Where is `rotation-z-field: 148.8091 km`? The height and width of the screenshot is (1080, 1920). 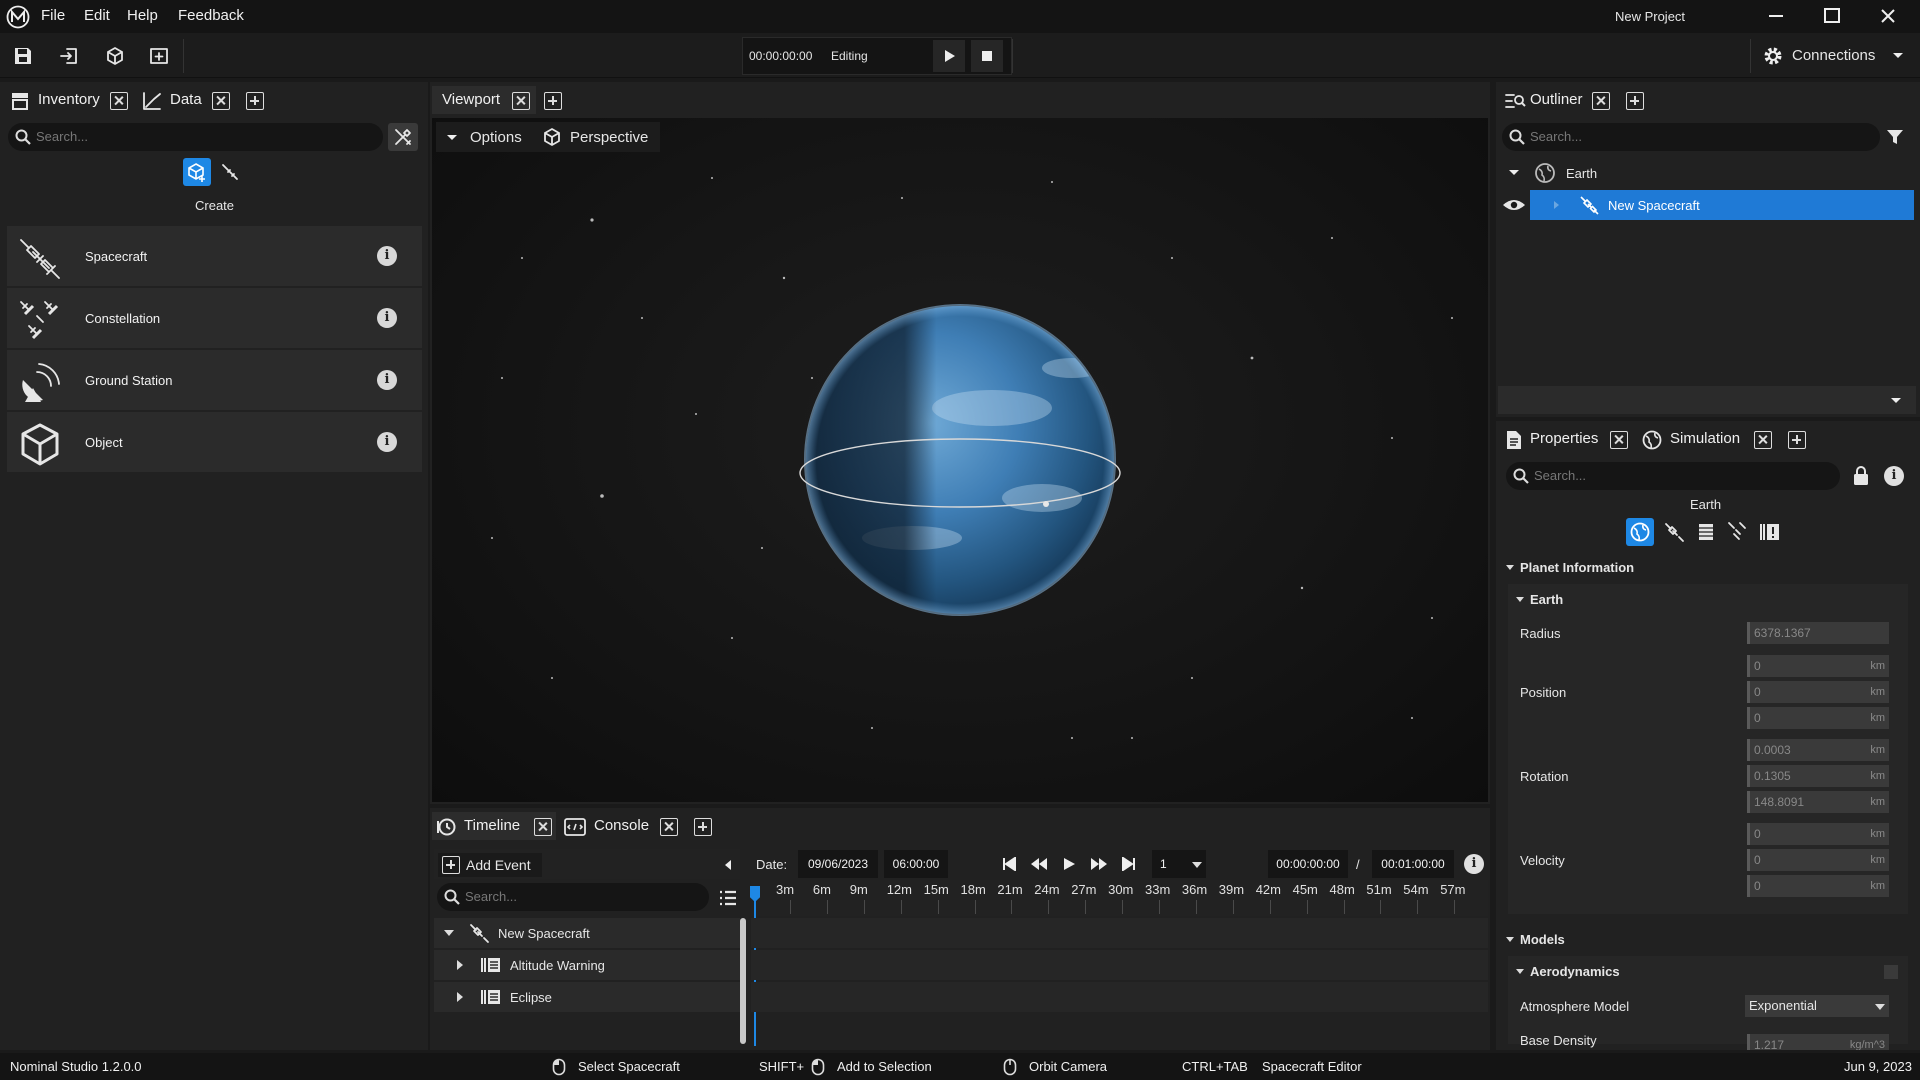 rotation-z-field: 148.8091 km is located at coordinates (1818, 802).